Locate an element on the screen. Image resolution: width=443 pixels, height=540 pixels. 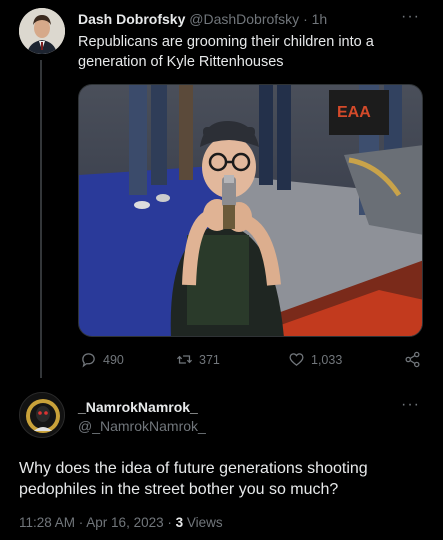
reply-more-icon: ··· is located at coordinates (410, 405).